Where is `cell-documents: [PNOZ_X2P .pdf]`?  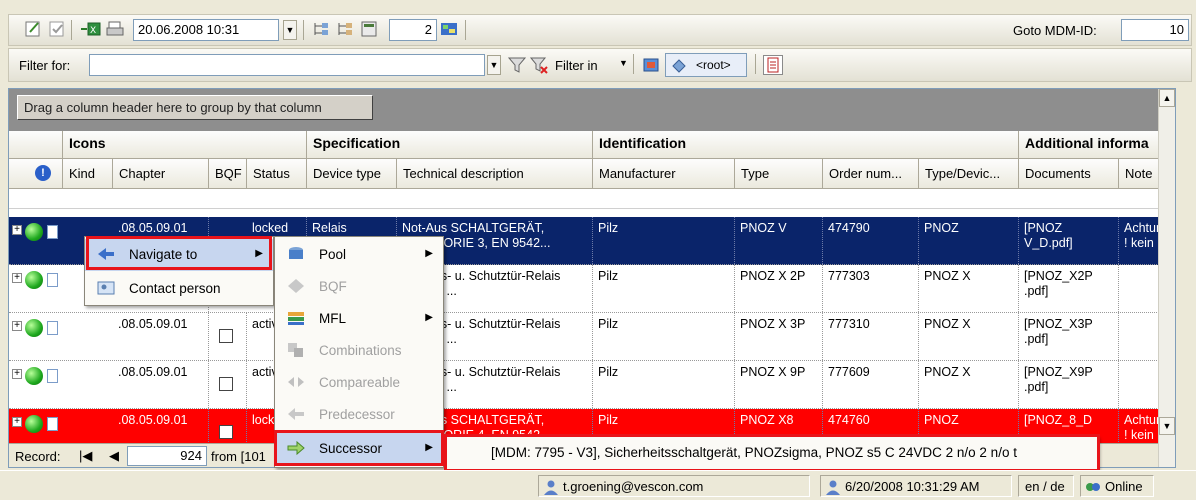 cell-documents: [PNOZ_X2P .pdf] is located at coordinates (1069, 288).